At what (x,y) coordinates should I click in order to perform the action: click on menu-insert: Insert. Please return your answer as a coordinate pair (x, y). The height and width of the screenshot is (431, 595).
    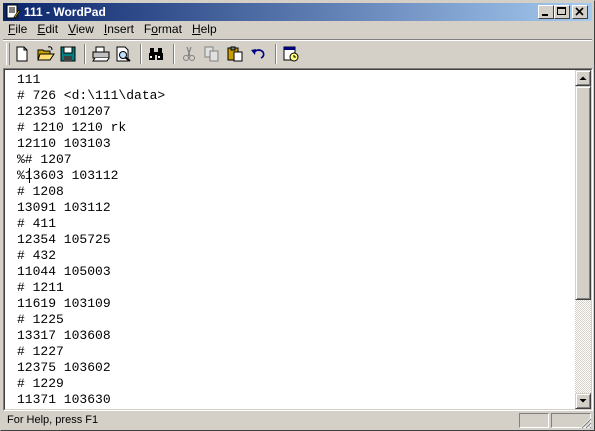
    Looking at the image, I should click on (119, 29).